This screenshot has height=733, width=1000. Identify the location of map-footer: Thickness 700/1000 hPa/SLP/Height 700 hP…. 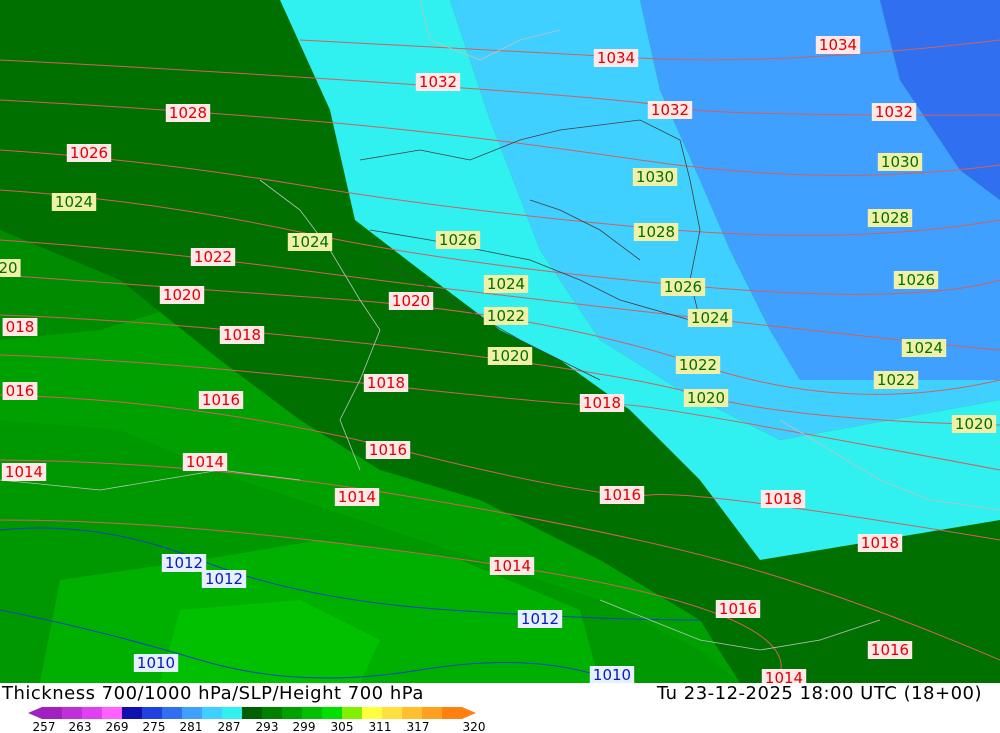
(500, 708).